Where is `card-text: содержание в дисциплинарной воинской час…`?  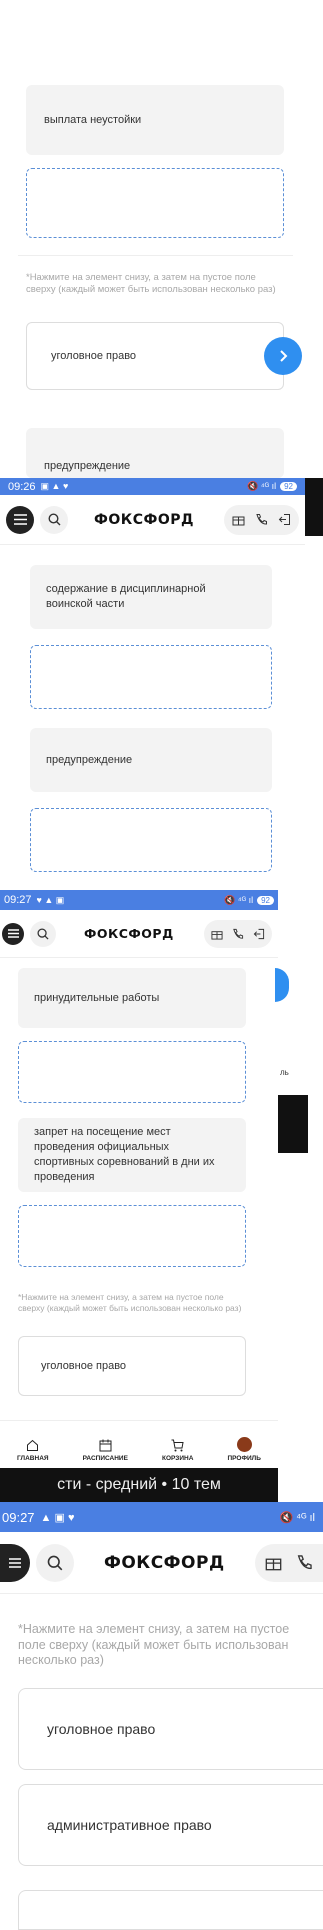 card-text: содержание в дисциплинарной воинской час… is located at coordinates (126, 596).